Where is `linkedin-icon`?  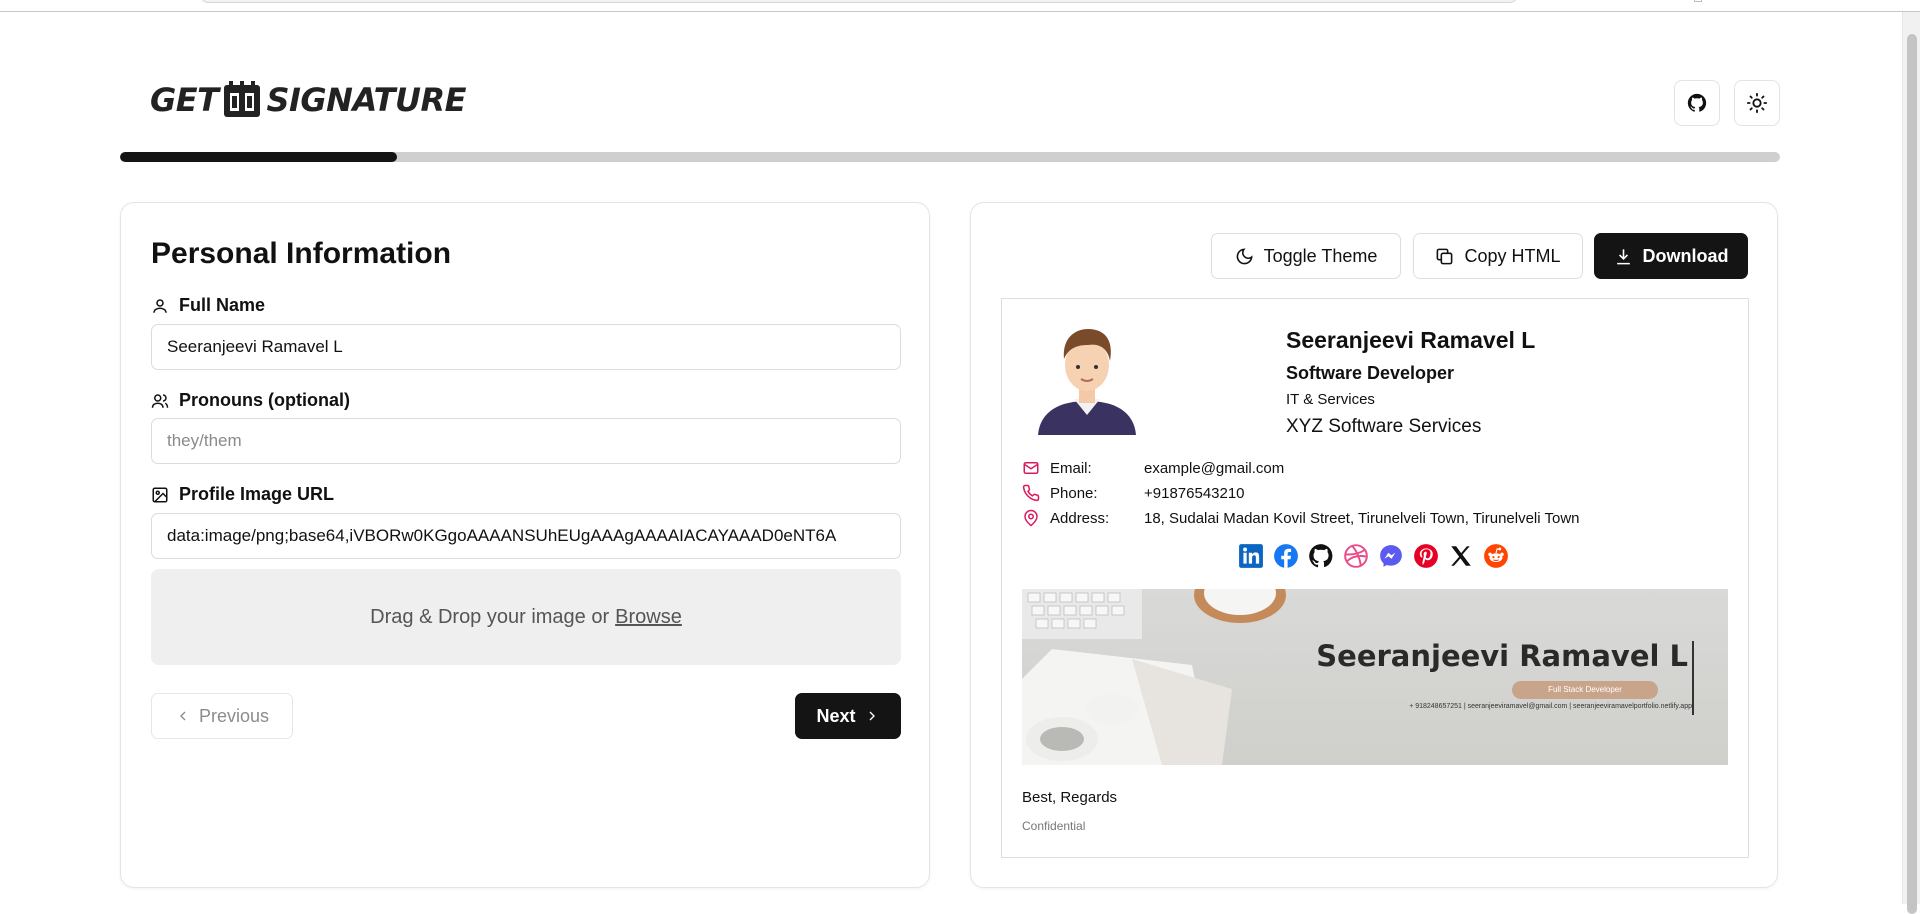
linkedin-icon is located at coordinates (1251, 556).